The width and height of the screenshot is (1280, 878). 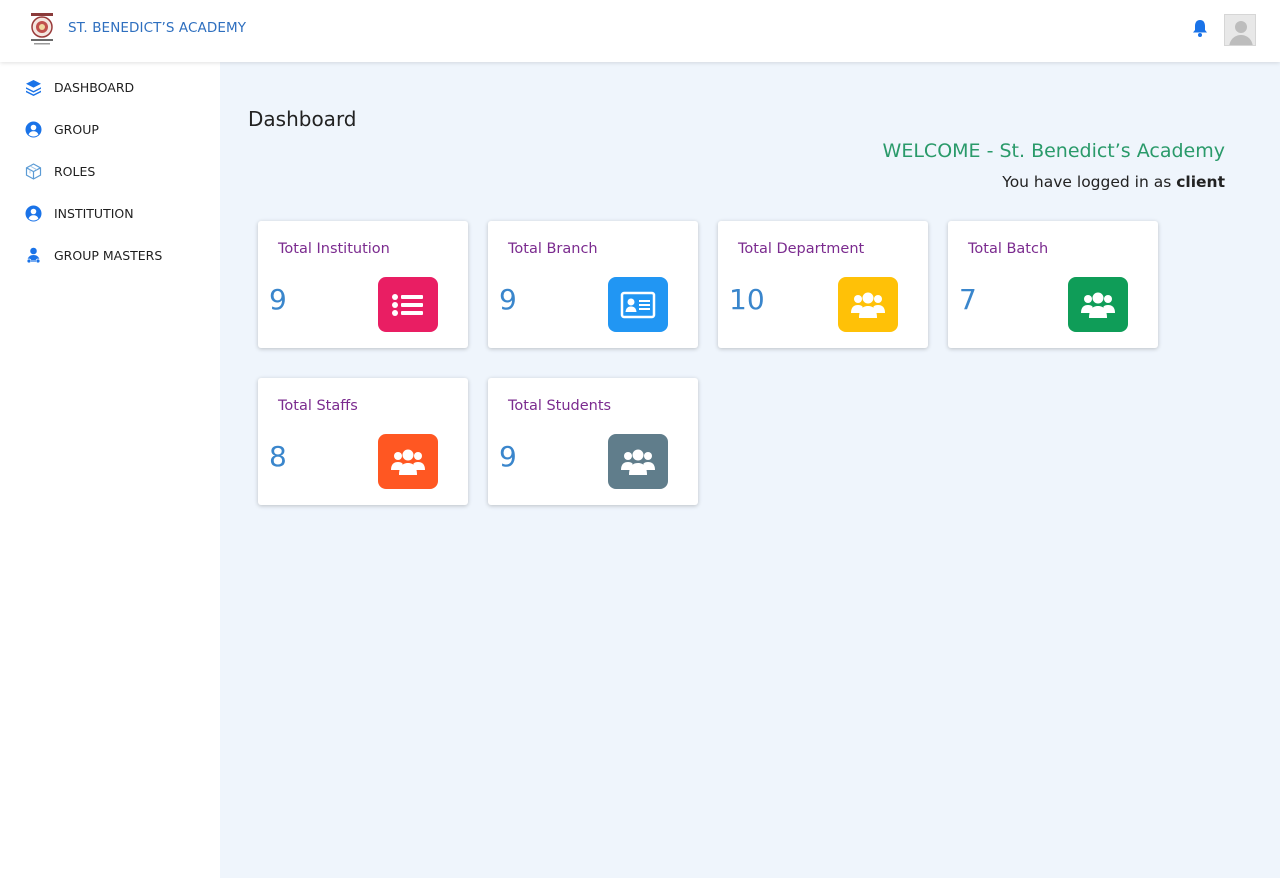 What do you see at coordinates (33, 255) in the screenshot?
I see `user-network-icon` at bounding box center [33, 255].